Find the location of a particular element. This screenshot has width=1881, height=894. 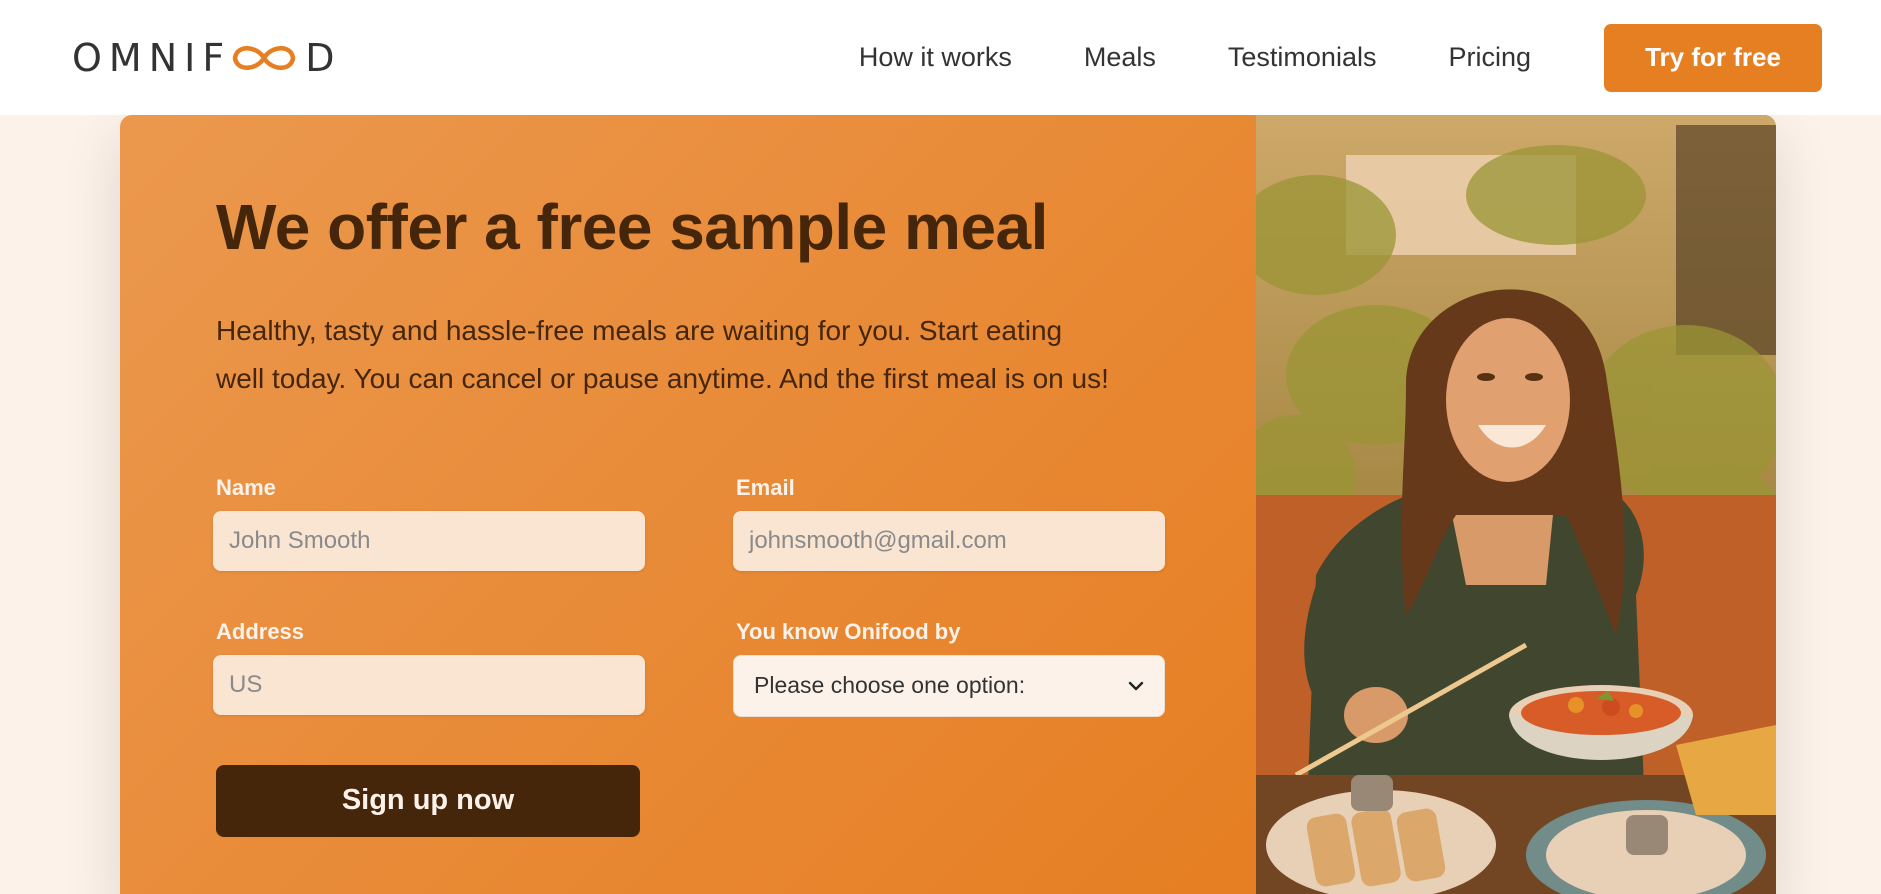

logo: OMNIF D is located at coordinates (206, 58).